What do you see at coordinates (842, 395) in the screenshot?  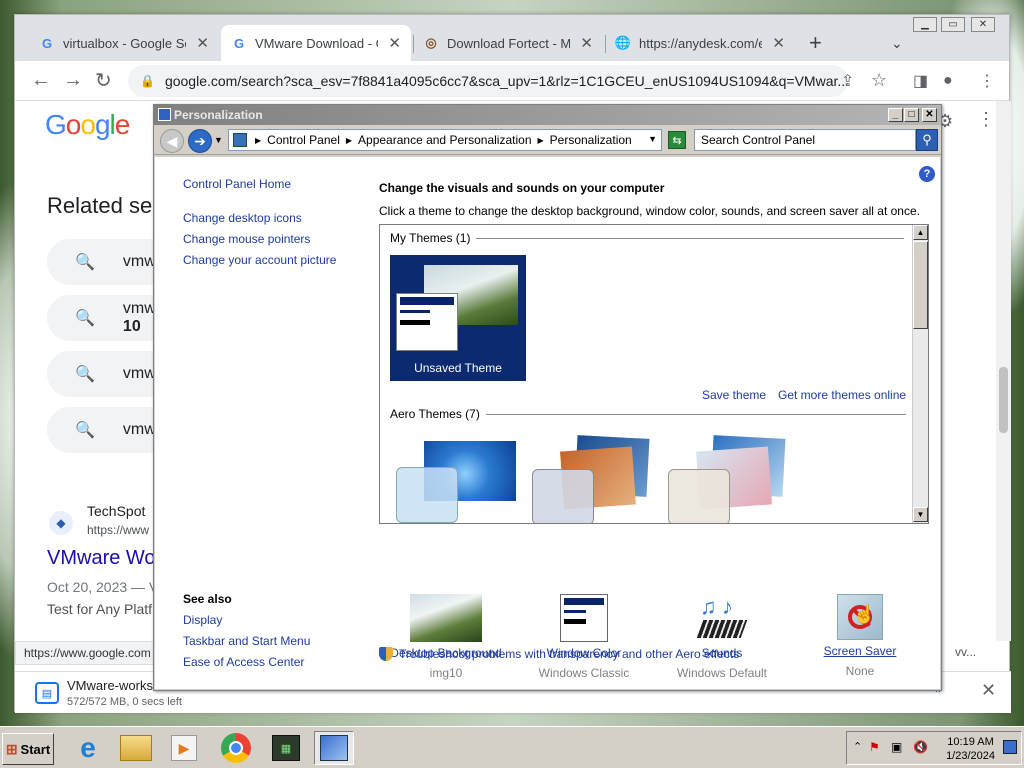 I see `get-more-themes-link: Get more themes online` at bounding box center [842, 395].